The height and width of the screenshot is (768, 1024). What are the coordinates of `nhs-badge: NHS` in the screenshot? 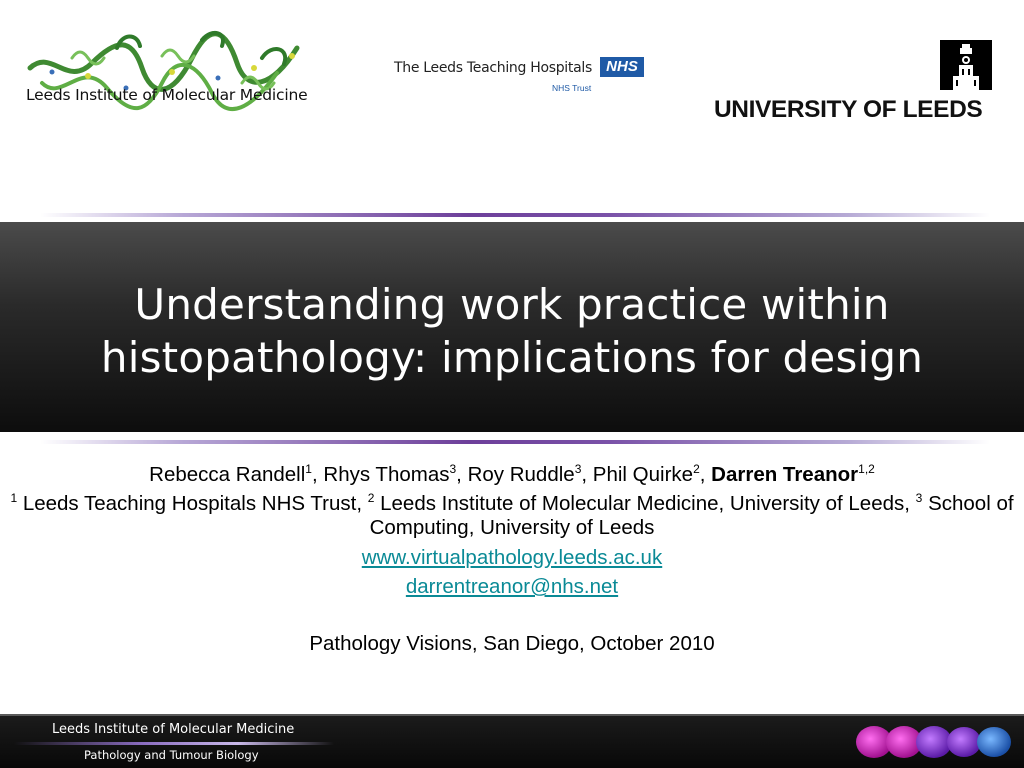 It's located at (622, 67).